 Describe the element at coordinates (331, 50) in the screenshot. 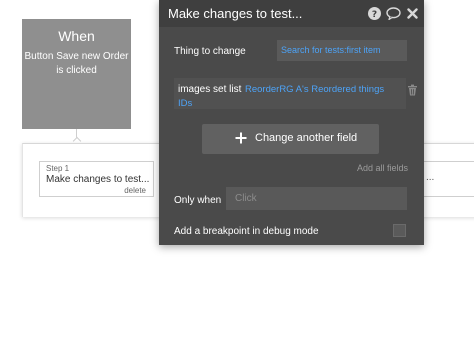

I see `thing-to-change-value: Search for tests:first item` at that location.